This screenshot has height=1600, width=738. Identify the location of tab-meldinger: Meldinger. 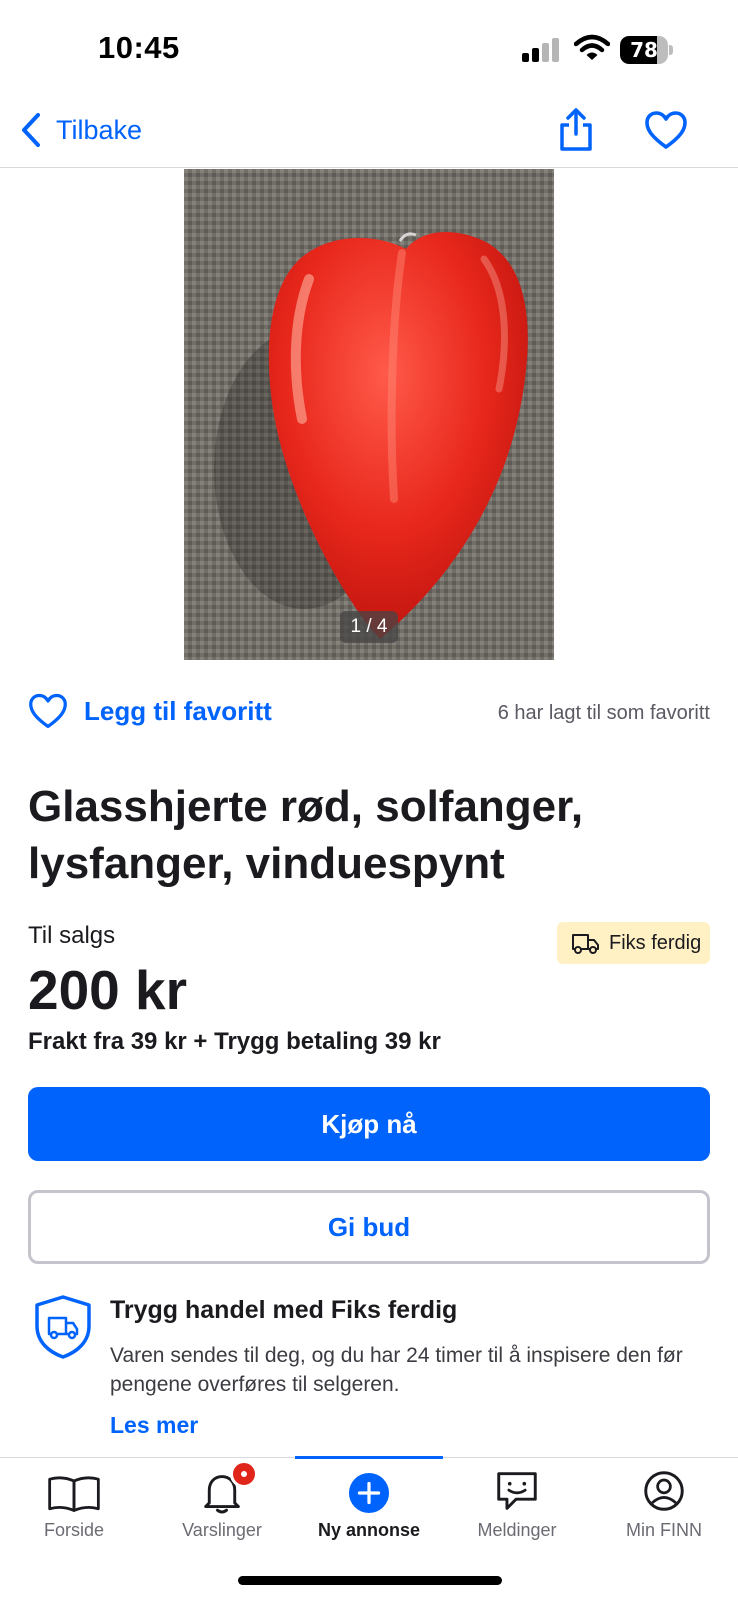
(517, 1508).